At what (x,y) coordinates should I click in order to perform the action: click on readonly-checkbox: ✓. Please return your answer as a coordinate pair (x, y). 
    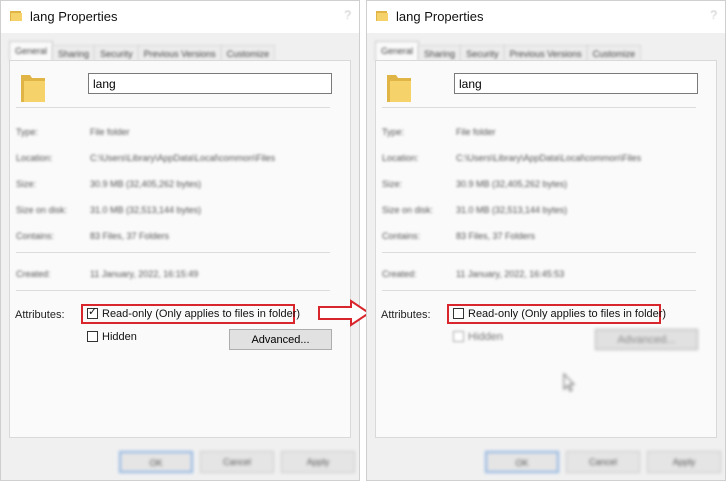
    Looking at the image, I should click on (92, 312).